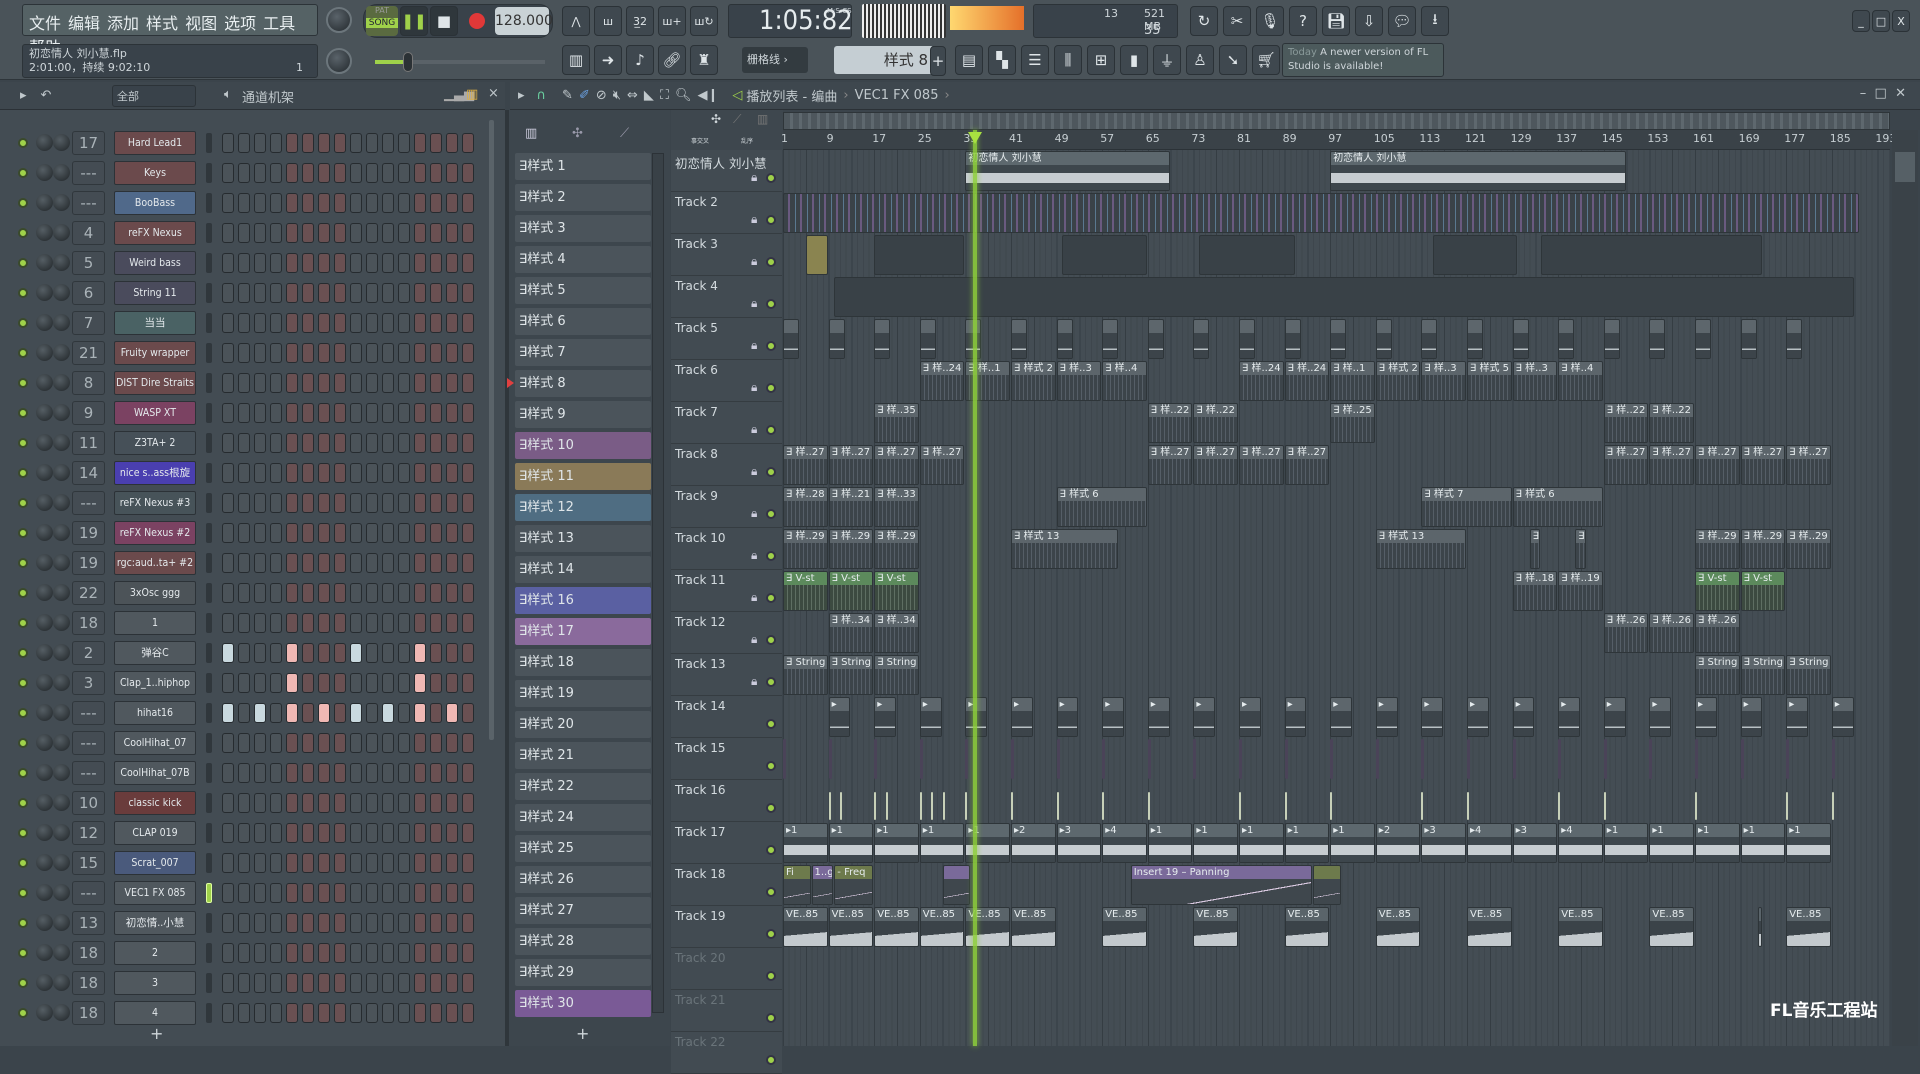  What do you see at coordinates (88, 323) in the screenshot?
I see `mixer-track-number: 7` at bounding box center [88, 323].